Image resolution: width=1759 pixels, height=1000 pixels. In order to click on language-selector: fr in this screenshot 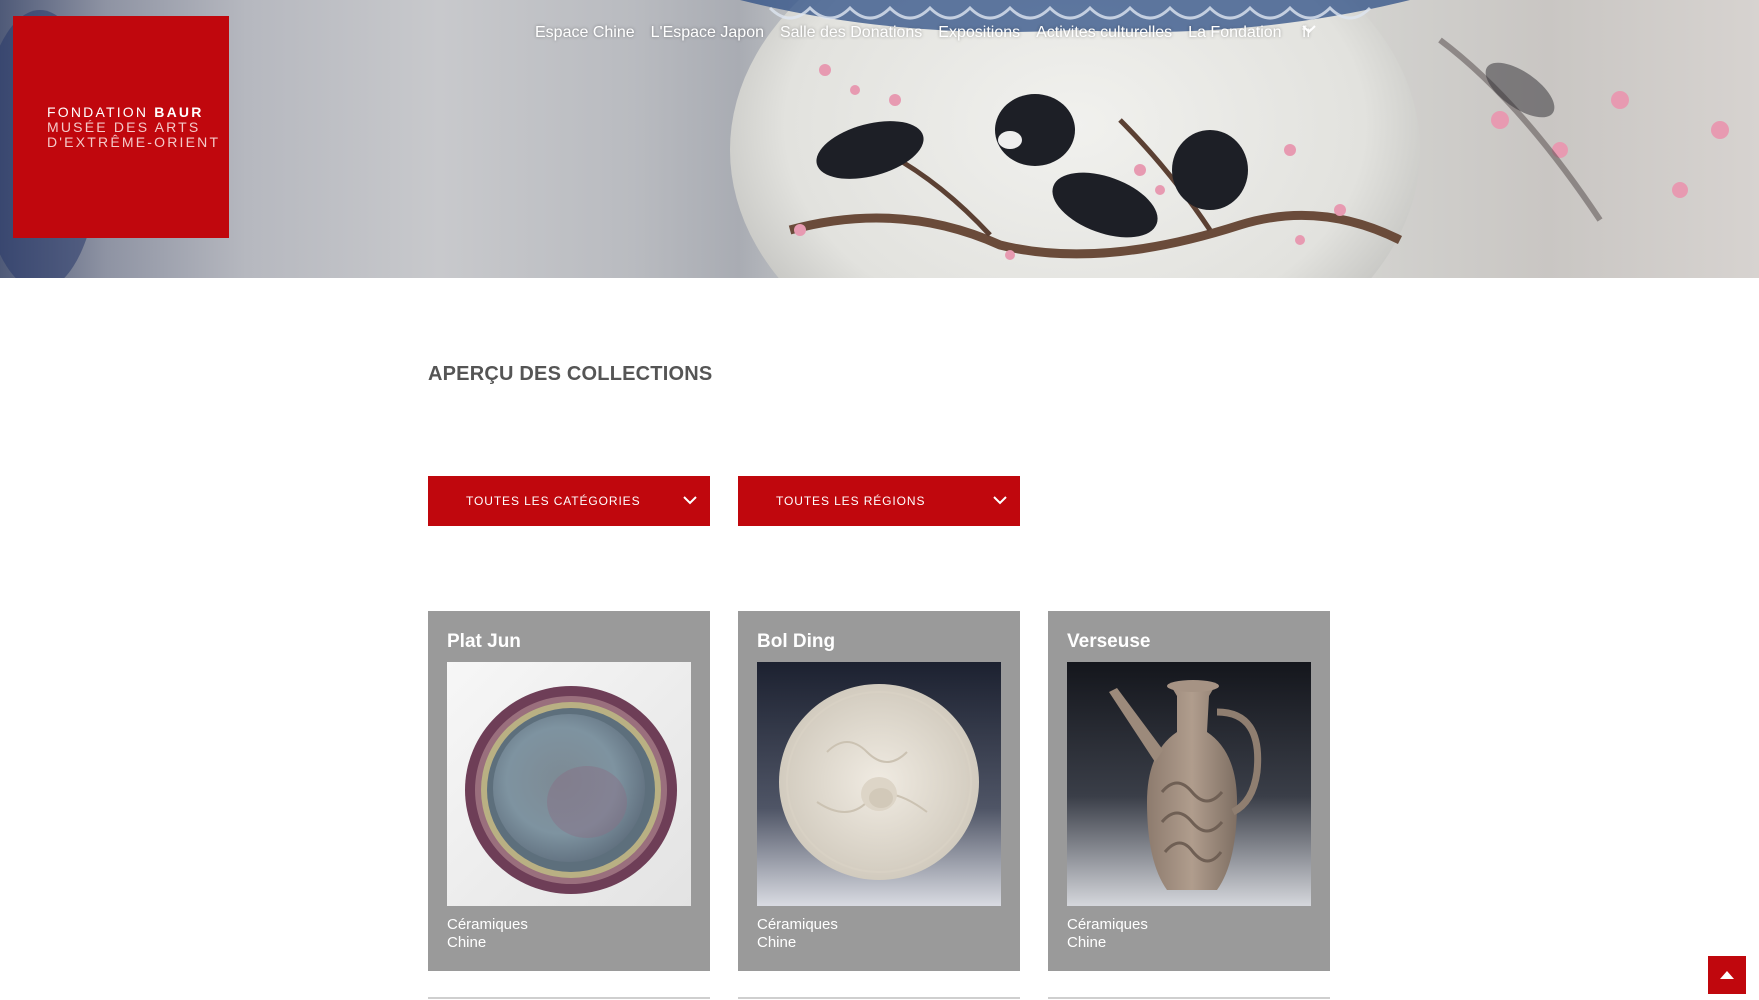, I will do `click(1309, 33)`.